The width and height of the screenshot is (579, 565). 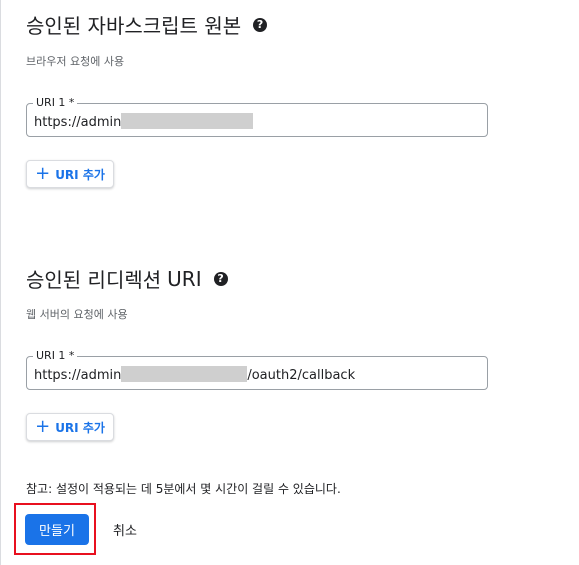 What do you see at coordinates (134, 26) in the screenshot?
I see `js-origins-title-text: 승인된 자바스크립트 원본` at bounding box center [134, 26].